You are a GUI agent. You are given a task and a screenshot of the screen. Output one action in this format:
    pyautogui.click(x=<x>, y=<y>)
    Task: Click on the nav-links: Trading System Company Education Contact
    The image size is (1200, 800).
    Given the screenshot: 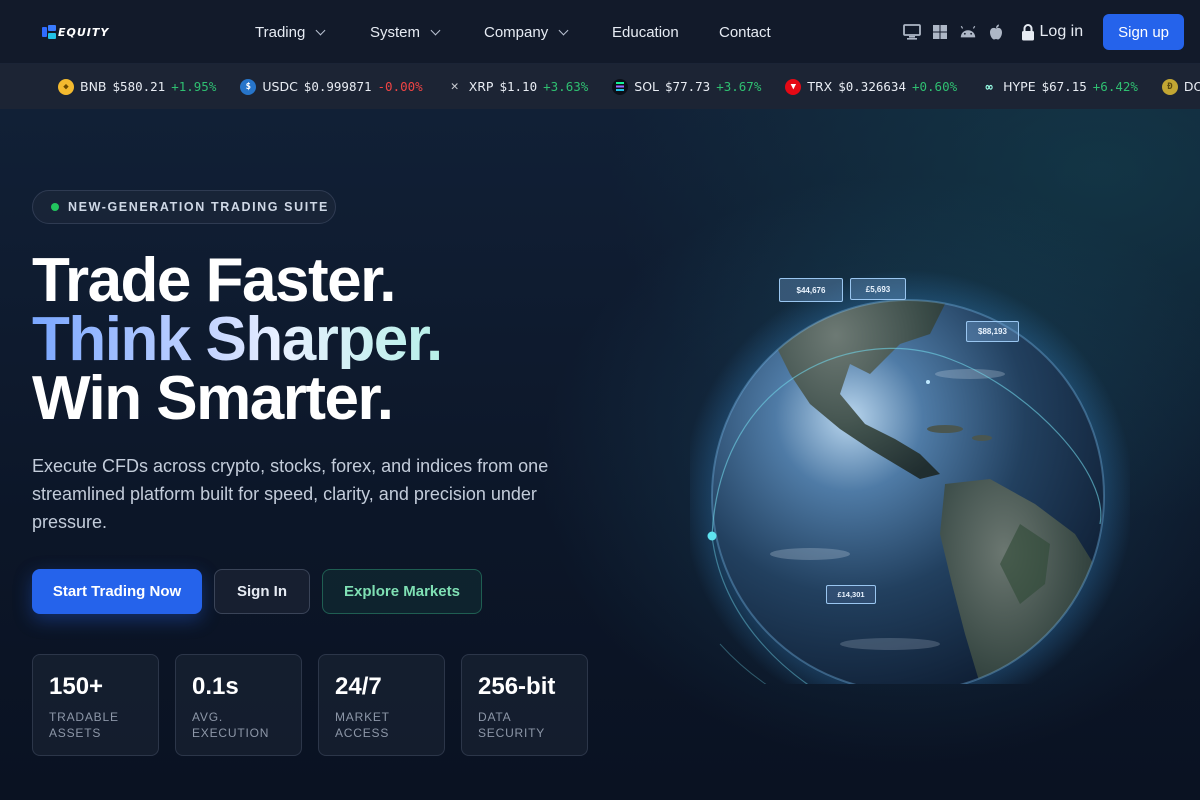 What is the action you would take?
    pyautogui.click(x=513, y=32)
    